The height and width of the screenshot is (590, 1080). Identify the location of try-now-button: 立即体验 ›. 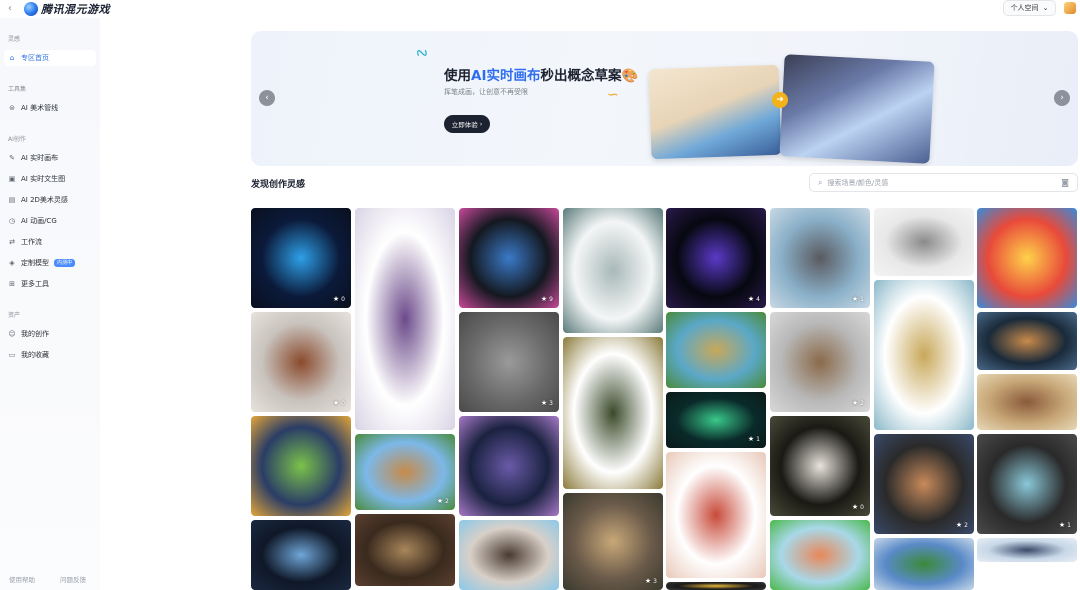
(467, 124).